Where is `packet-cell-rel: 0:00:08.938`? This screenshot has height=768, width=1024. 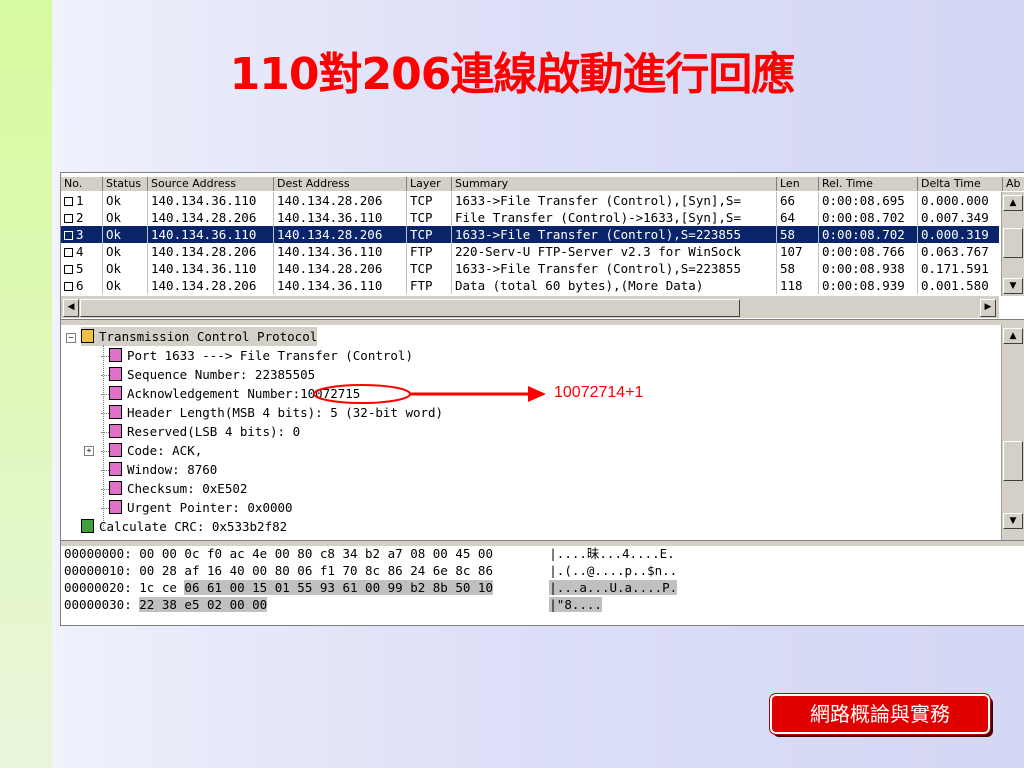 packet-cell-rel: 0:00:08.938 is located at coordinates (868, 268).